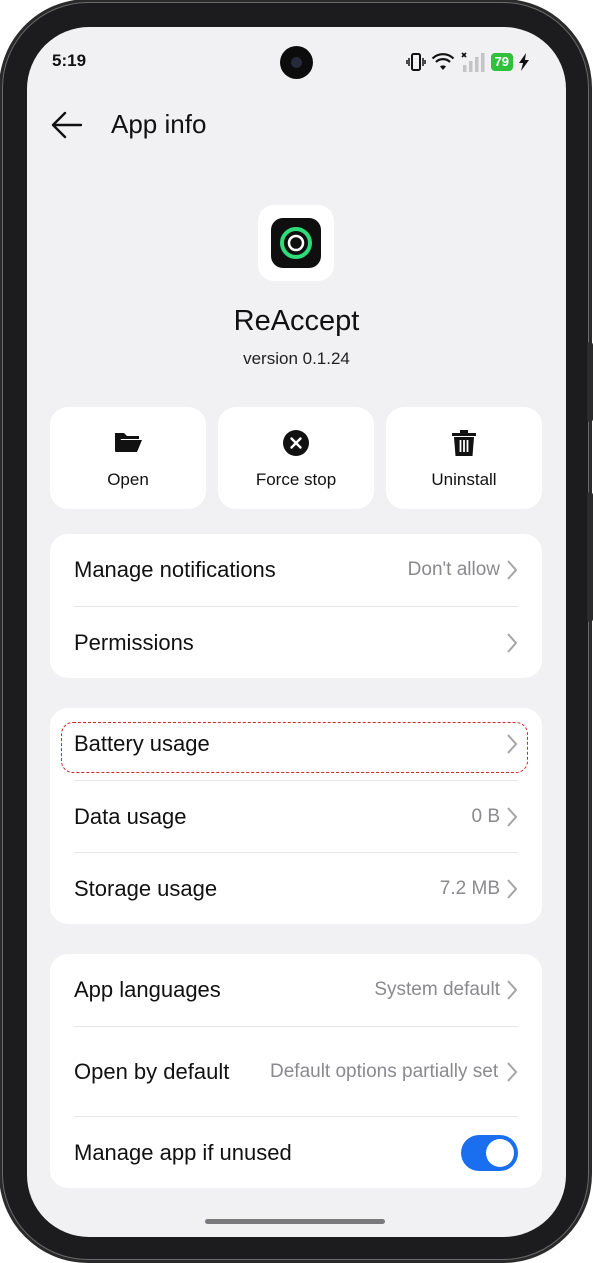 This screenshot has width=593, height=1263. What do you see at coordinates (128, 458) in the screenshot?
I see `open-button: Open` at bounding box center [128, 458].